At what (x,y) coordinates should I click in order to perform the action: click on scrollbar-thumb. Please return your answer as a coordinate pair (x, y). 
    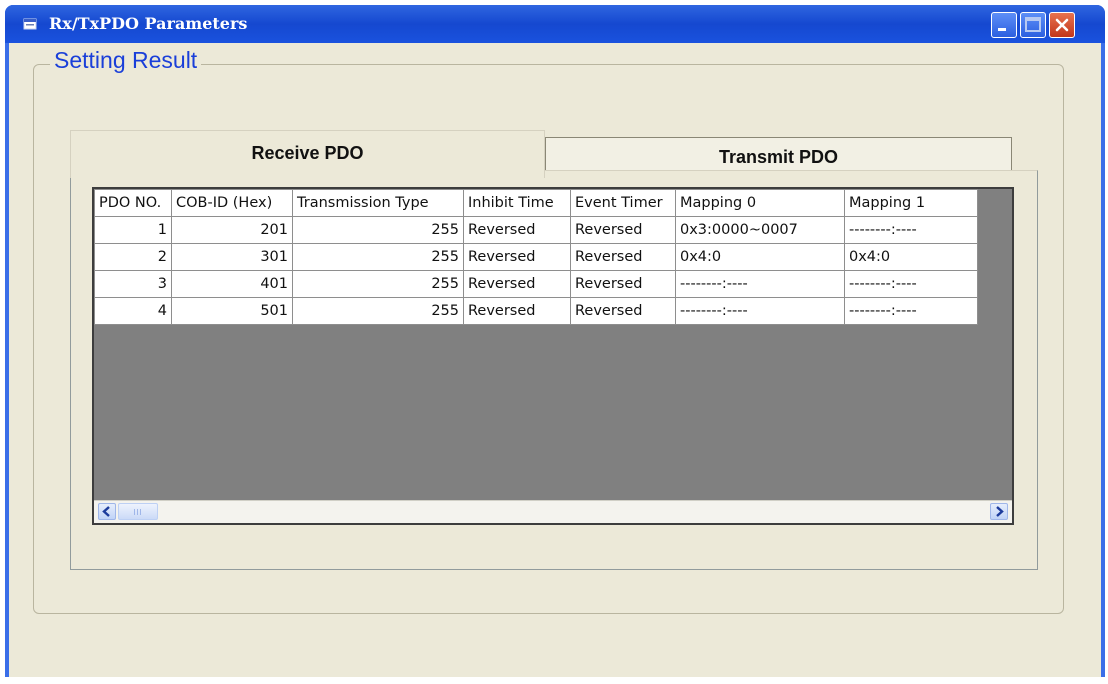
    Looking at the image, I should click on (138, 511).